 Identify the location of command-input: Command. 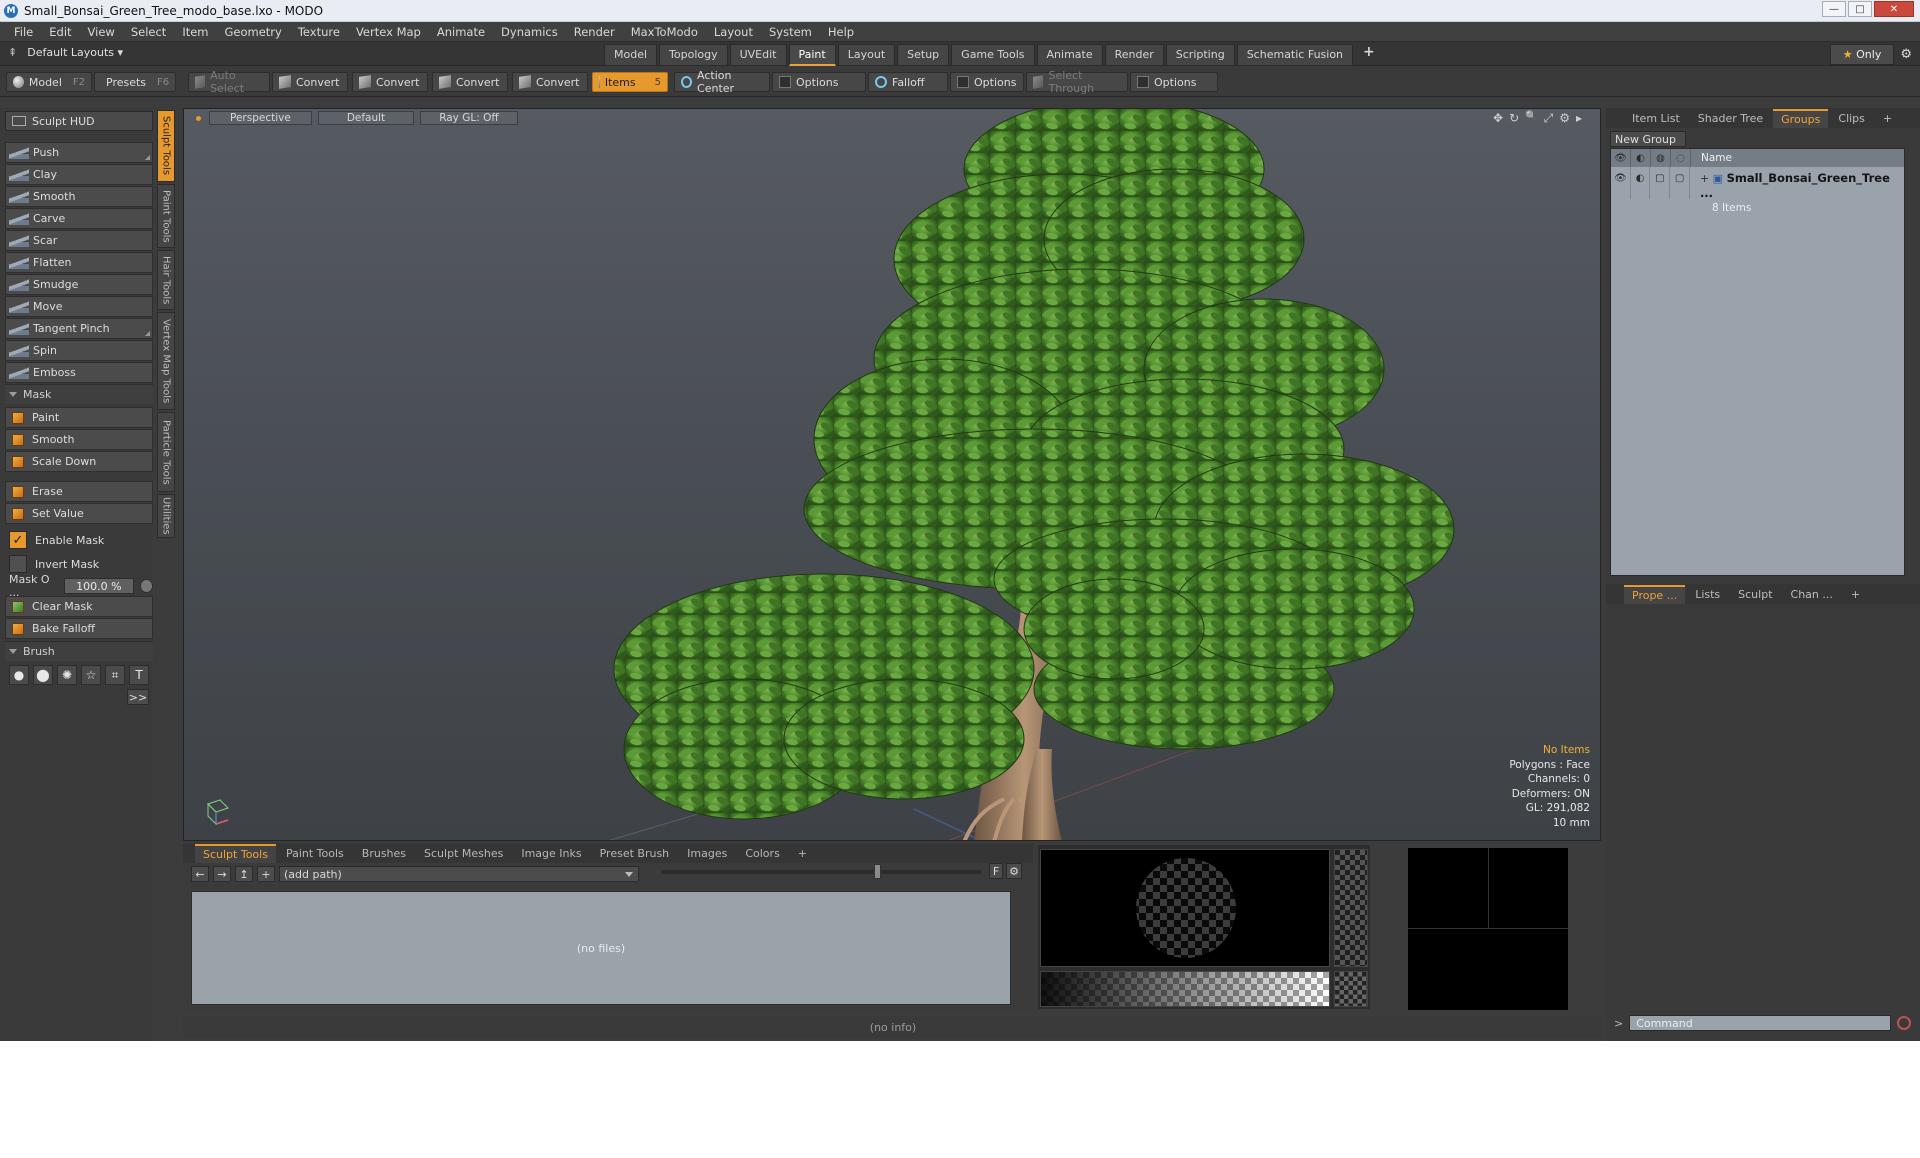
(1760, 1023).